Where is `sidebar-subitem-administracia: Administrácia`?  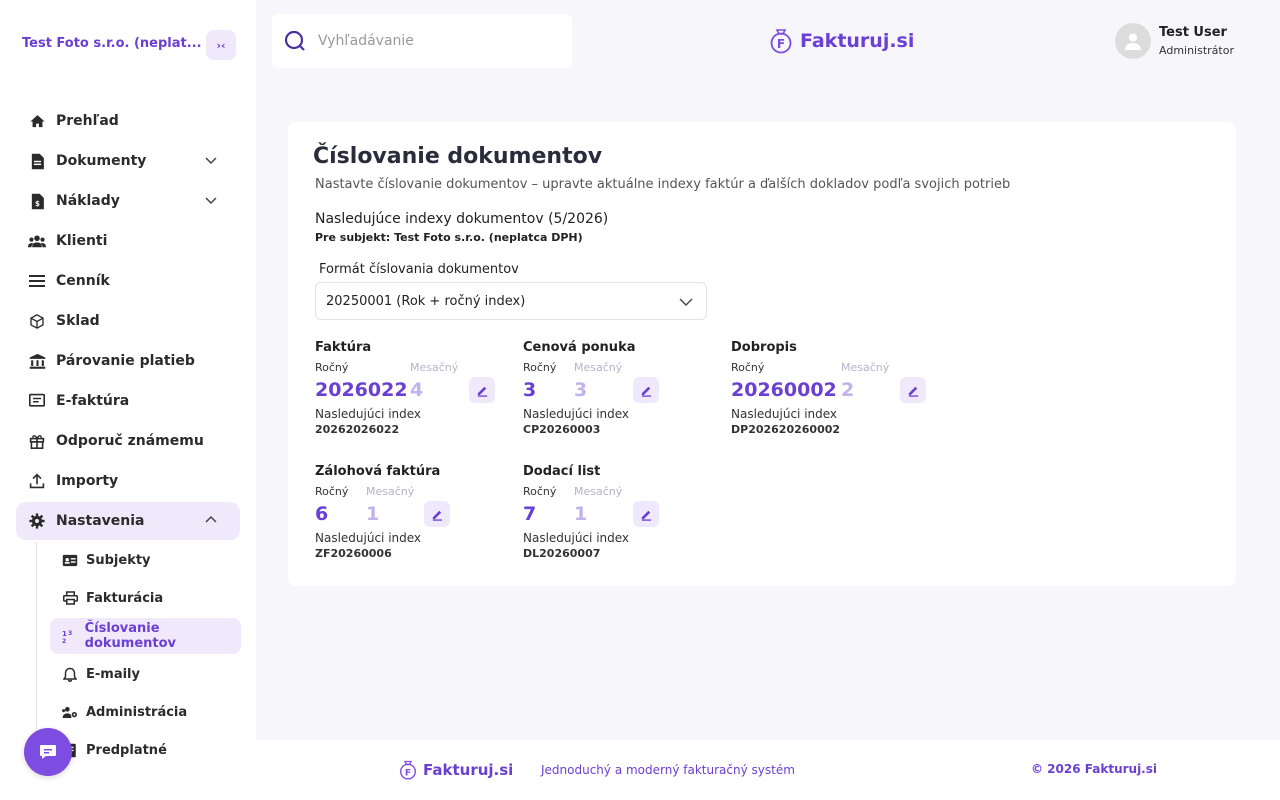
sidebar-subitem-administracia: Administrácia is located at coordinates (145, 712).